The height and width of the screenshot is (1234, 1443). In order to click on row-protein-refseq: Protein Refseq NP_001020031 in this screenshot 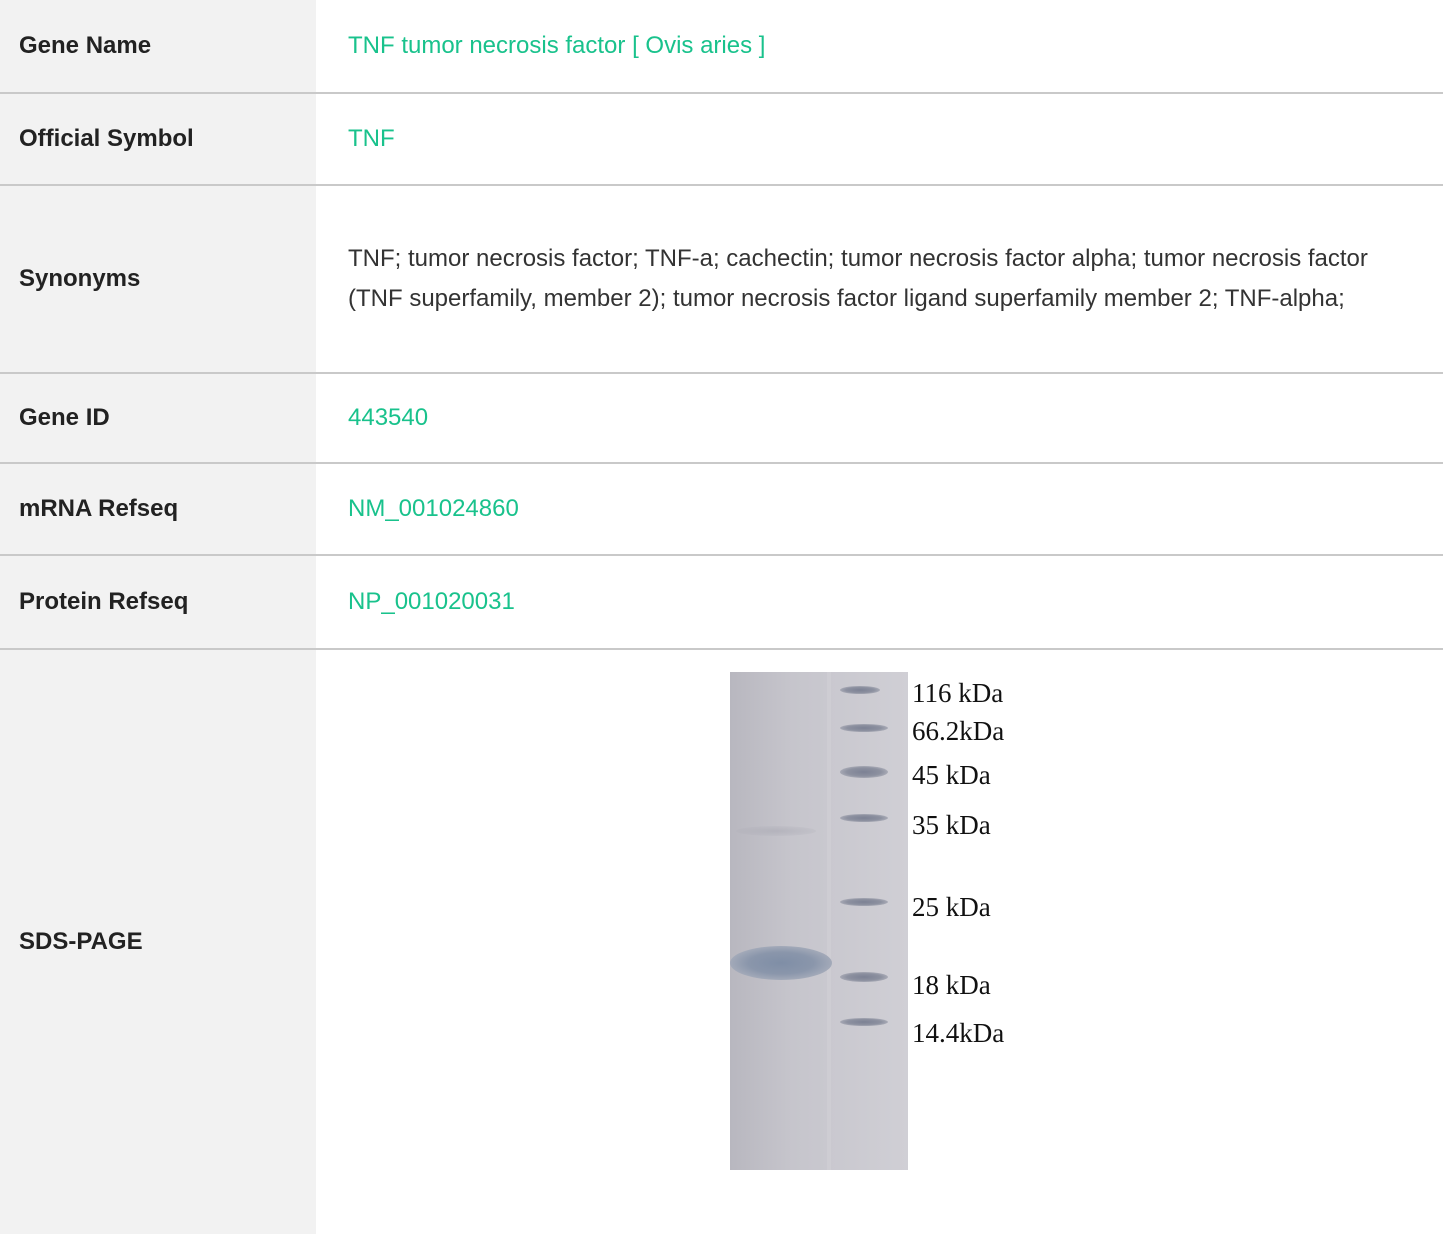, I will do `click(721, 603)`.